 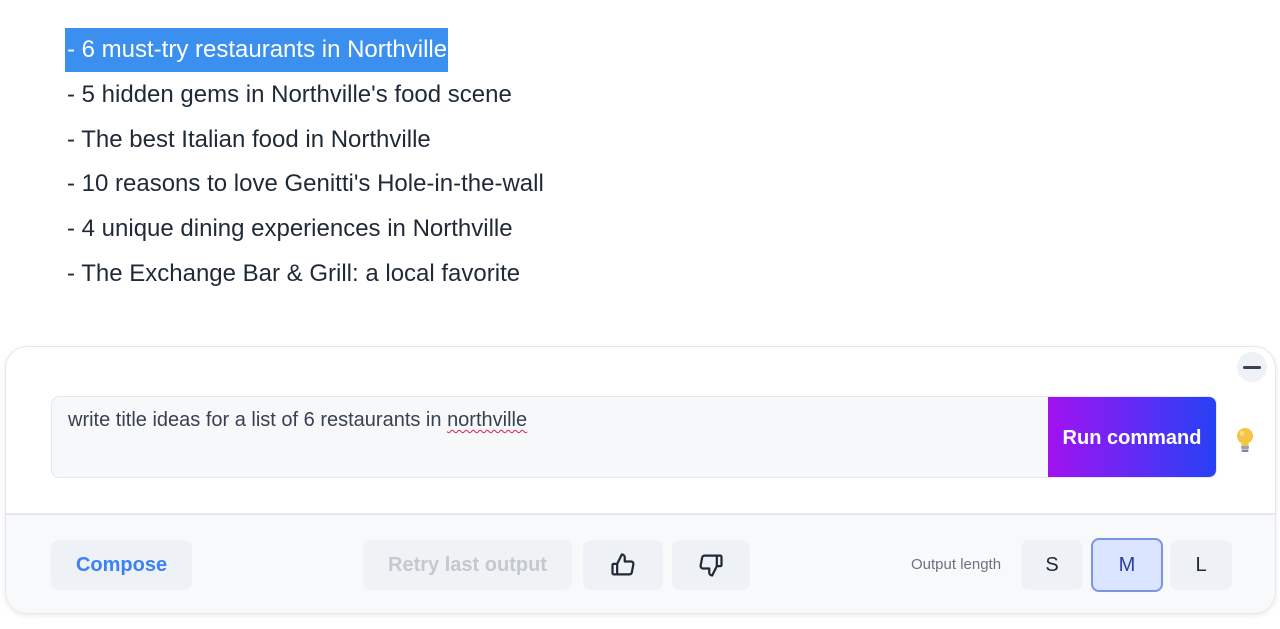 I want to click on retry-last-output-button: Retry last output, so click(x=467, y=565).